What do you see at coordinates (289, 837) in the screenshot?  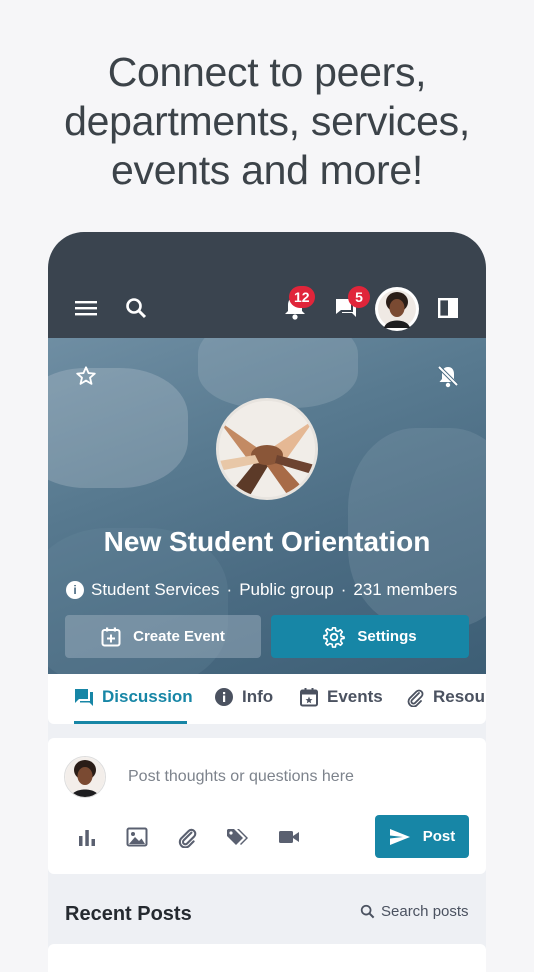 I see `video-icon` at bounding box center [289, 837].